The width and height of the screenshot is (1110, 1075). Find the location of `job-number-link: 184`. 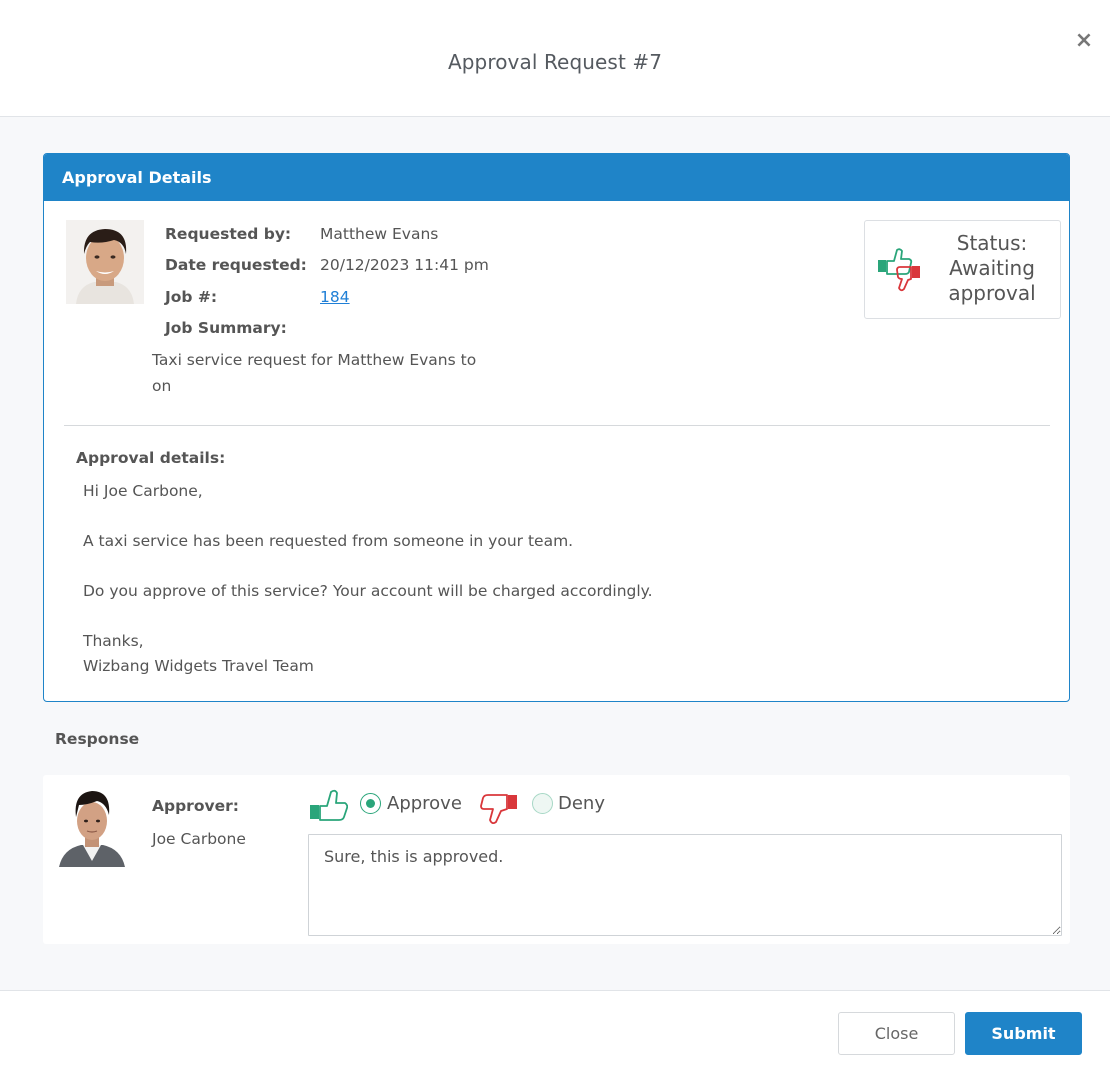

job-number-link: 184 is located at coordinates (335, 297).